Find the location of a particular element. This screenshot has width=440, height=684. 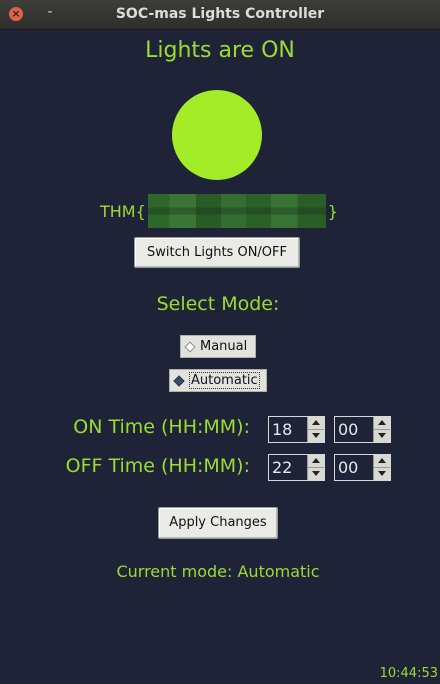

radio-manual-label: Manual is located at coordinates (224, 346).